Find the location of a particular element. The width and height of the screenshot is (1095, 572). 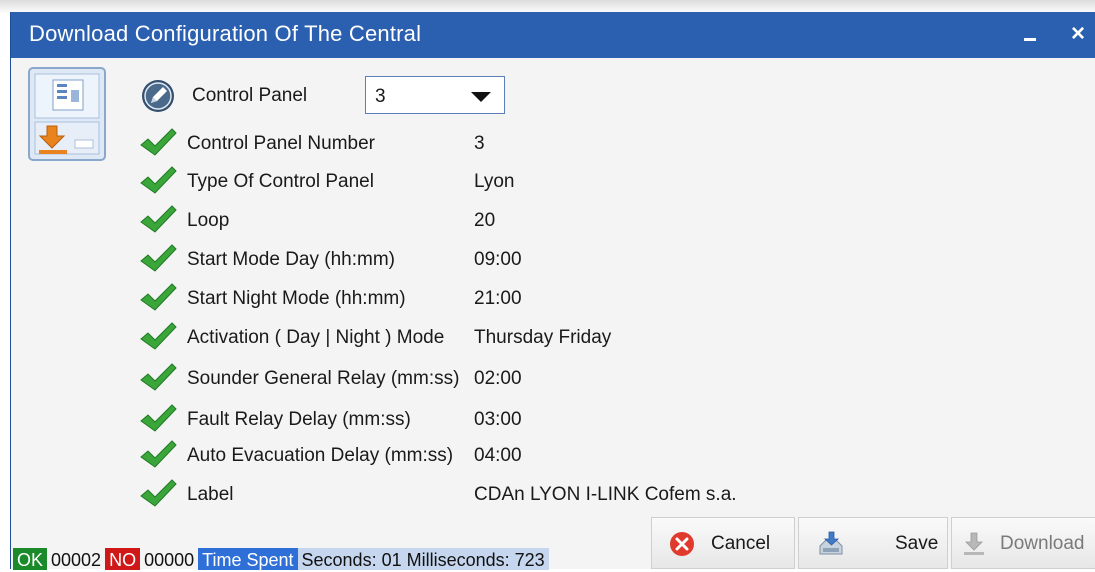

config-row: Loop 20 is located at coordinates (489, 221).